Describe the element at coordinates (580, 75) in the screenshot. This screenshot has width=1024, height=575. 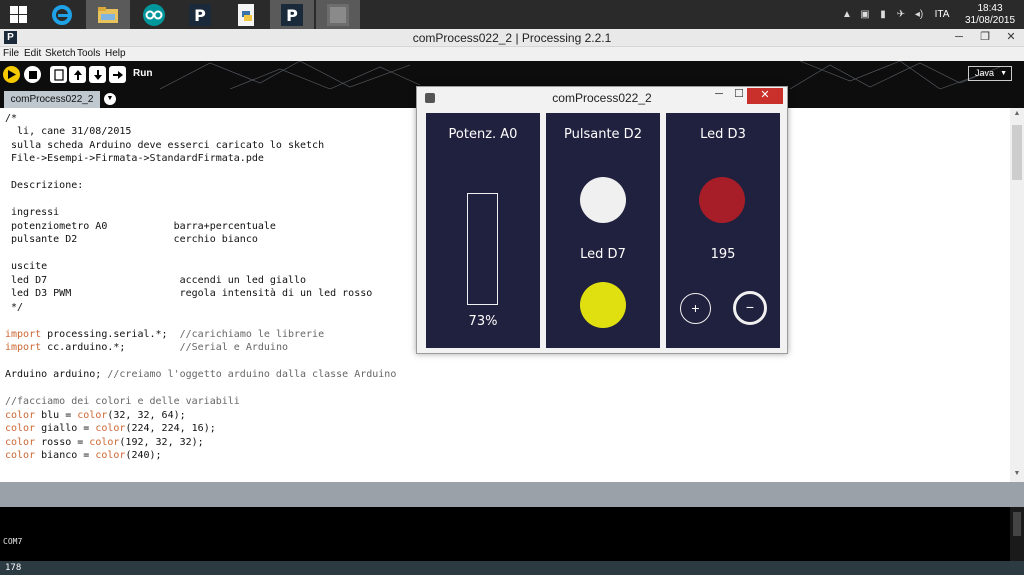
I see `toolbar-background-mesh` at that location.